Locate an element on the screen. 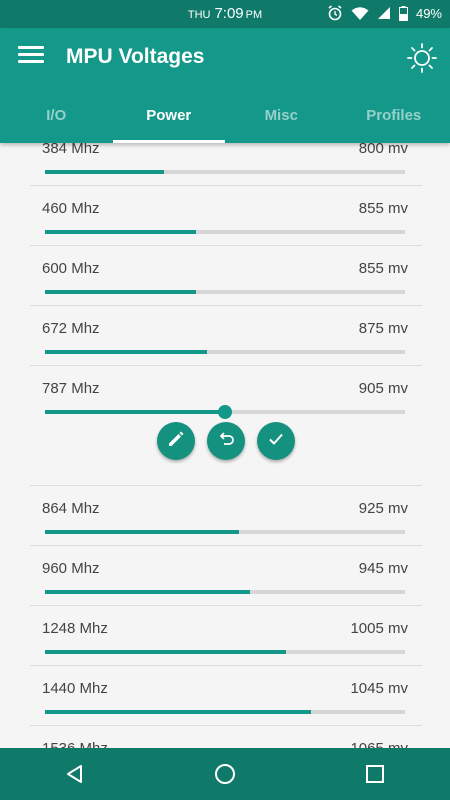  frequency-label: 1440 Mhz is located at coordinates (75, 688).